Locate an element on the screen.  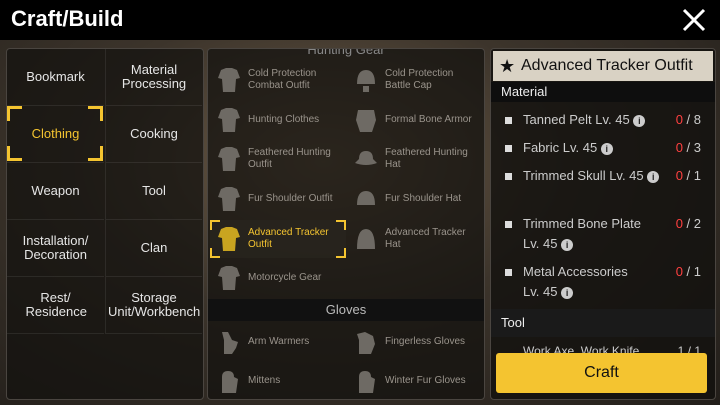
category-clothing: Clothing is located at coordinates (55, 134).